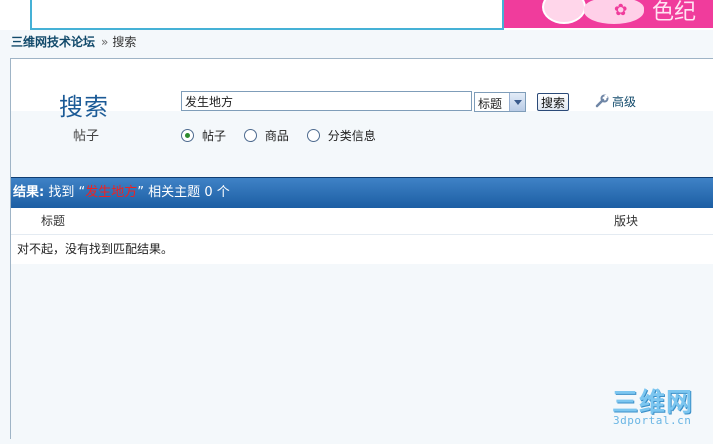 Image resolution: width=713 pixels, height=444 pixels. Describe the element at coordinates (267, 15) in the screenshot. I see `banner-ad-left` at that location.